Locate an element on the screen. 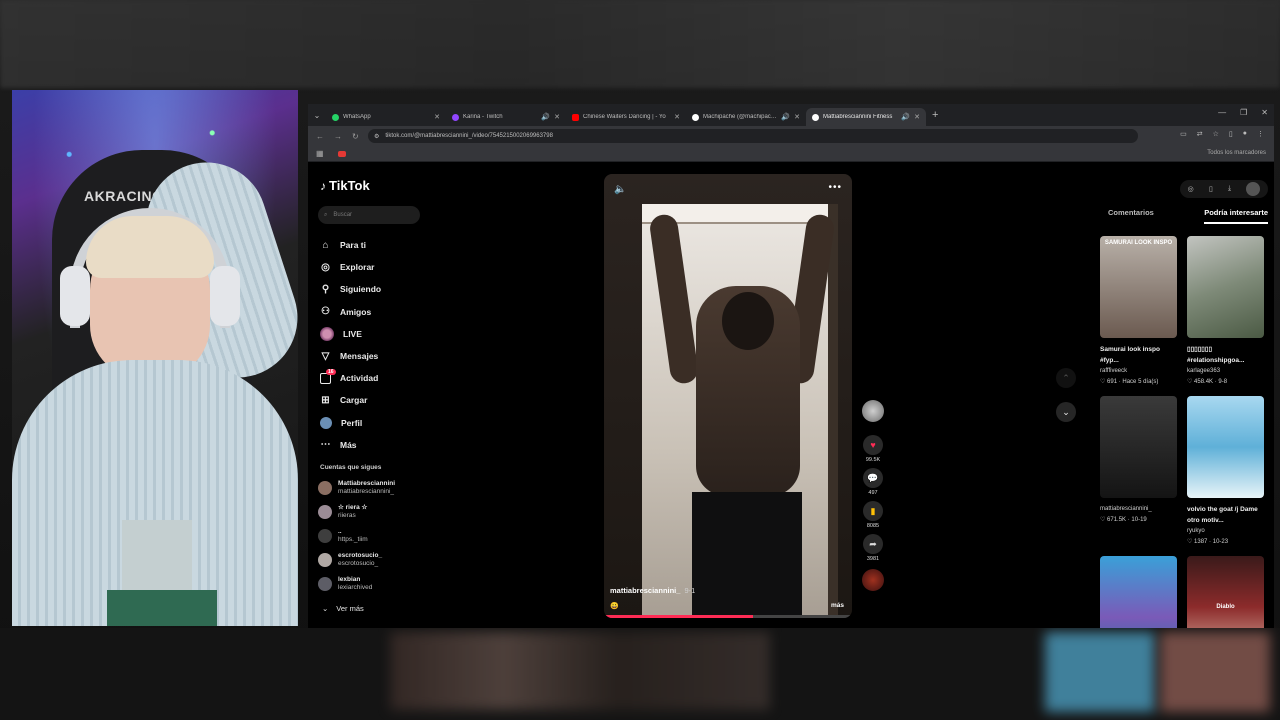  following-account: ☆ riera ☆ riieras is located at coordinates (342, 512).